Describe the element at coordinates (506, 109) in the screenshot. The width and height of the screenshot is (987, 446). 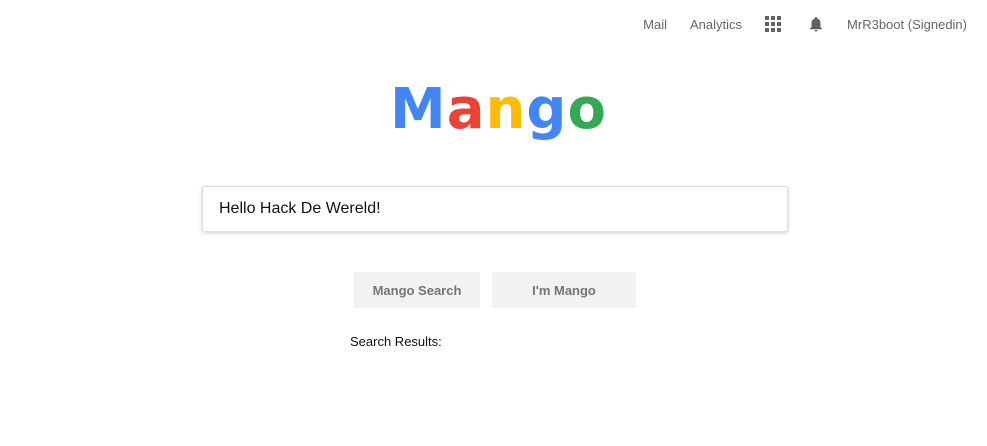
I see `logo-letter: n` at that location.